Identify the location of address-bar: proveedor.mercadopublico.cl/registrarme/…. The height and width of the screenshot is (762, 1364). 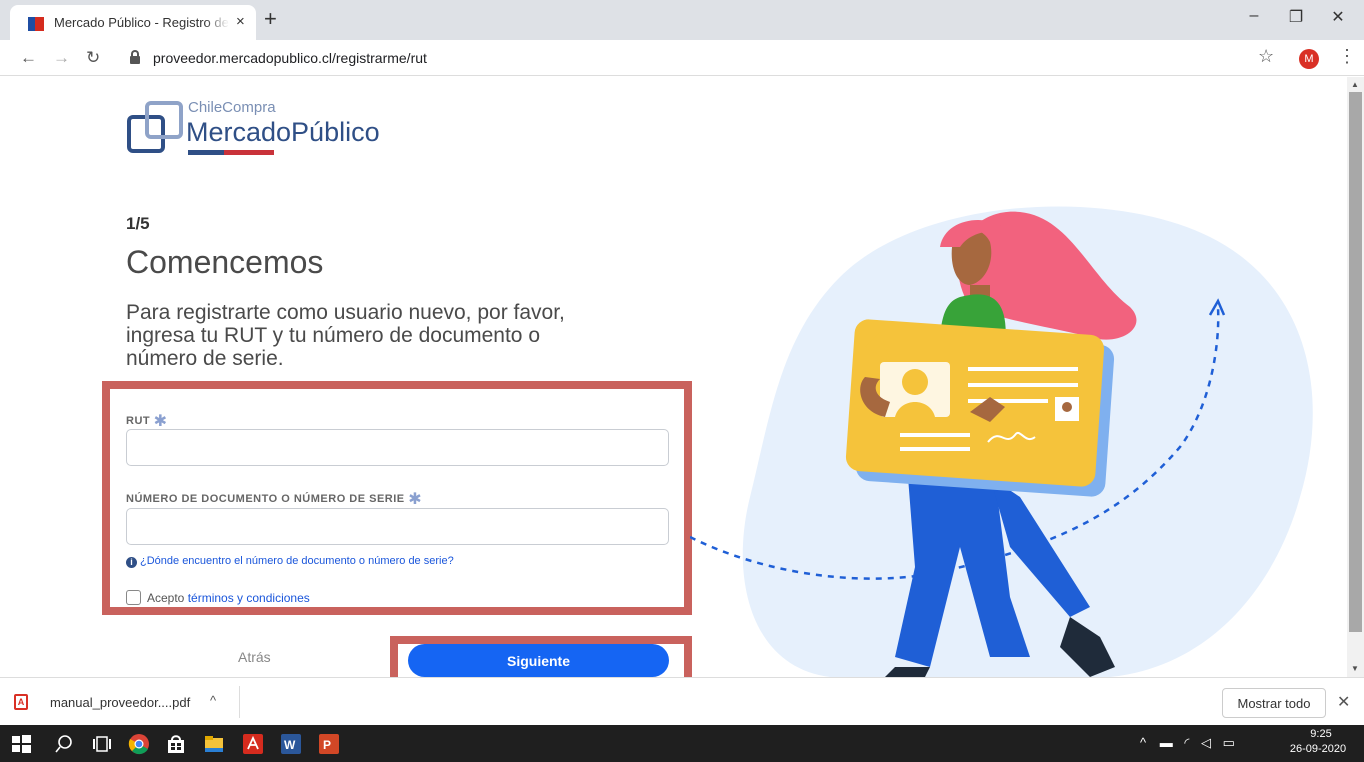
(700, 58).